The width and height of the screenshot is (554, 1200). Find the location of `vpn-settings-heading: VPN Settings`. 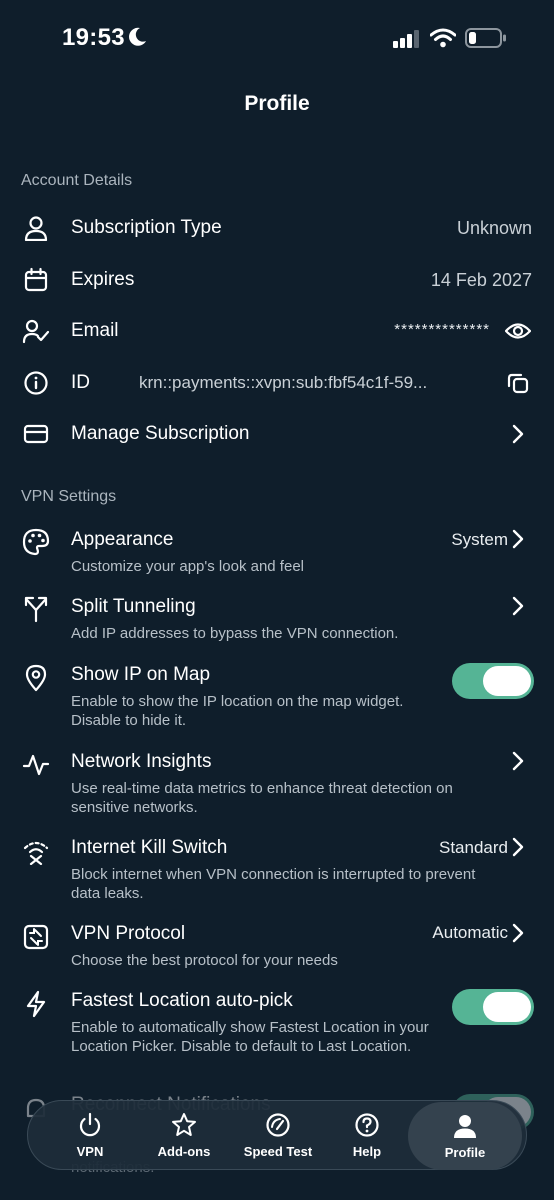

vpn-settings-heading: VPN Settings is located at coordinates (69, 496).